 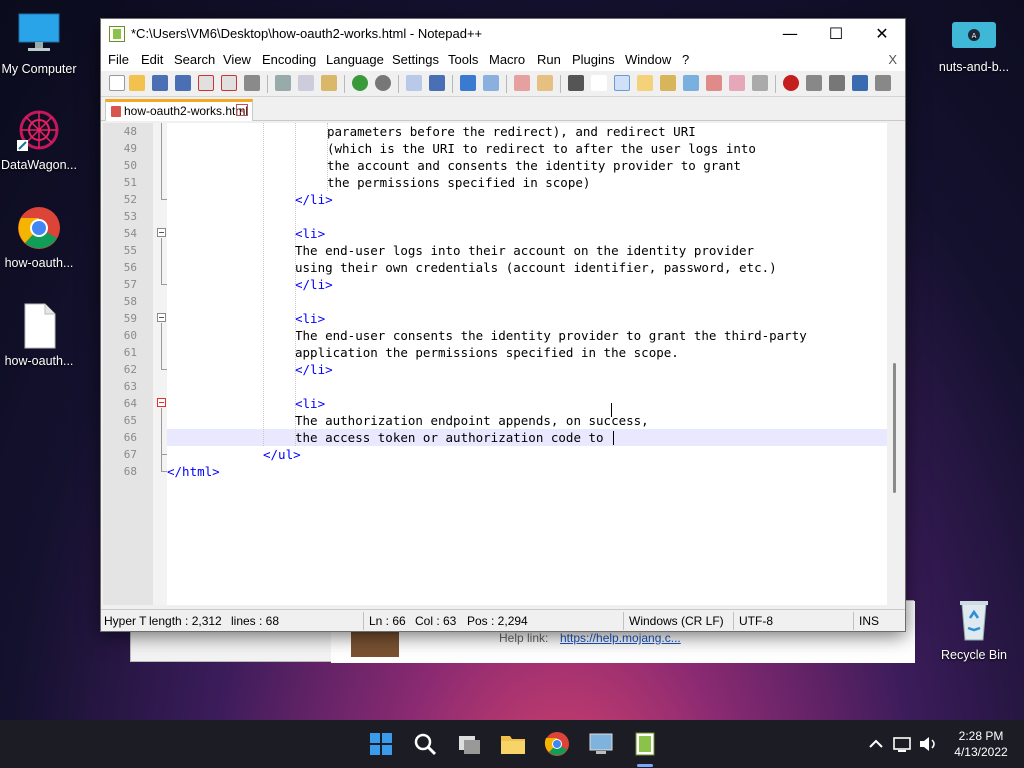 What do you see at coordinates (737, 83) in the screenshot?
I see `folder-workspace-icon` at bounding box center [737, 83].